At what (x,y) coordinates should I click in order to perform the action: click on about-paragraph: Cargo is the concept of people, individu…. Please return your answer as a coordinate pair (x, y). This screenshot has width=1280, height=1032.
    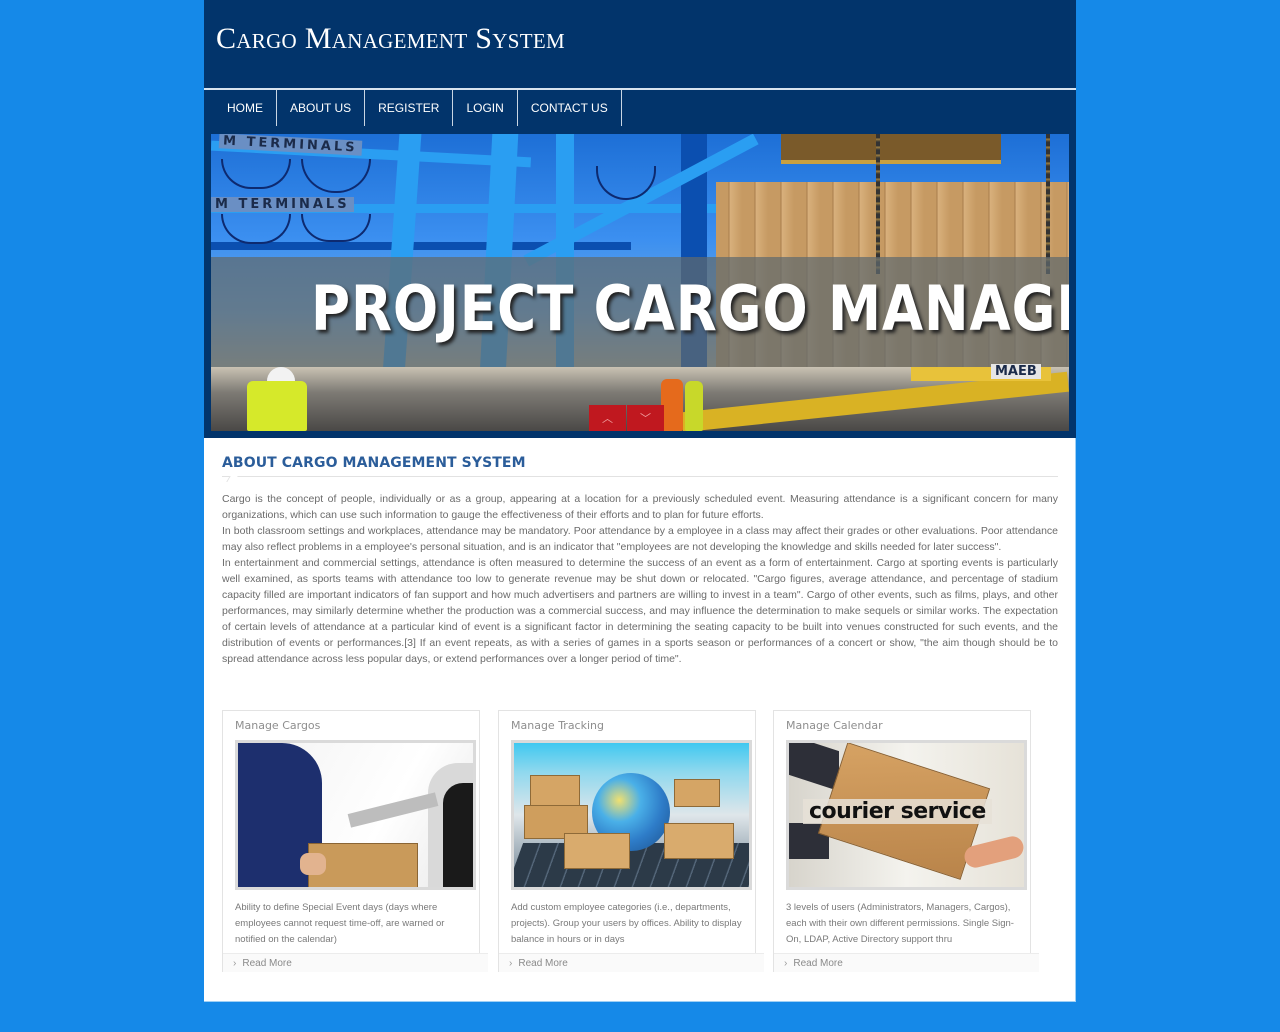
    Looking at the image, I should click on (640, 507).